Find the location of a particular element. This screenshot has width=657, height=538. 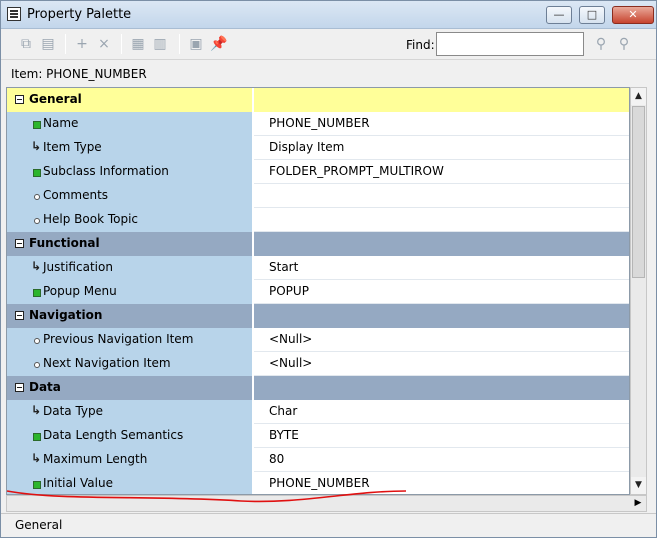

search-forward-icon: ⚲ is located at coordinates (601, 44).